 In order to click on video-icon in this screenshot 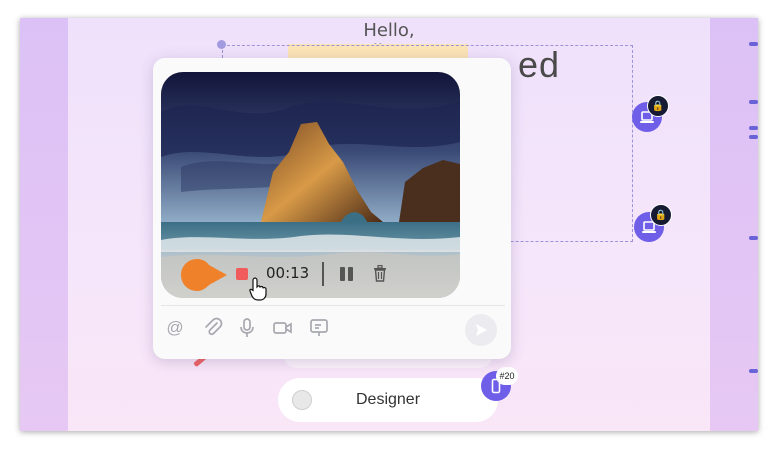, I will do `click(283, 328)`.